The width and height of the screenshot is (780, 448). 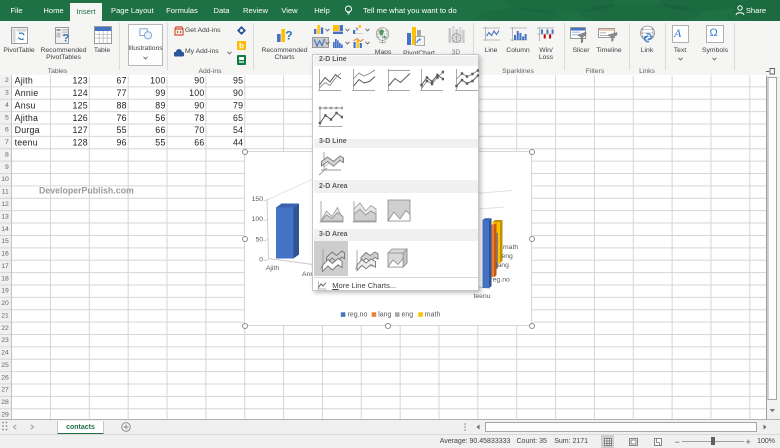 I want to click on svg-text: 127, so click(x=79, y=130).